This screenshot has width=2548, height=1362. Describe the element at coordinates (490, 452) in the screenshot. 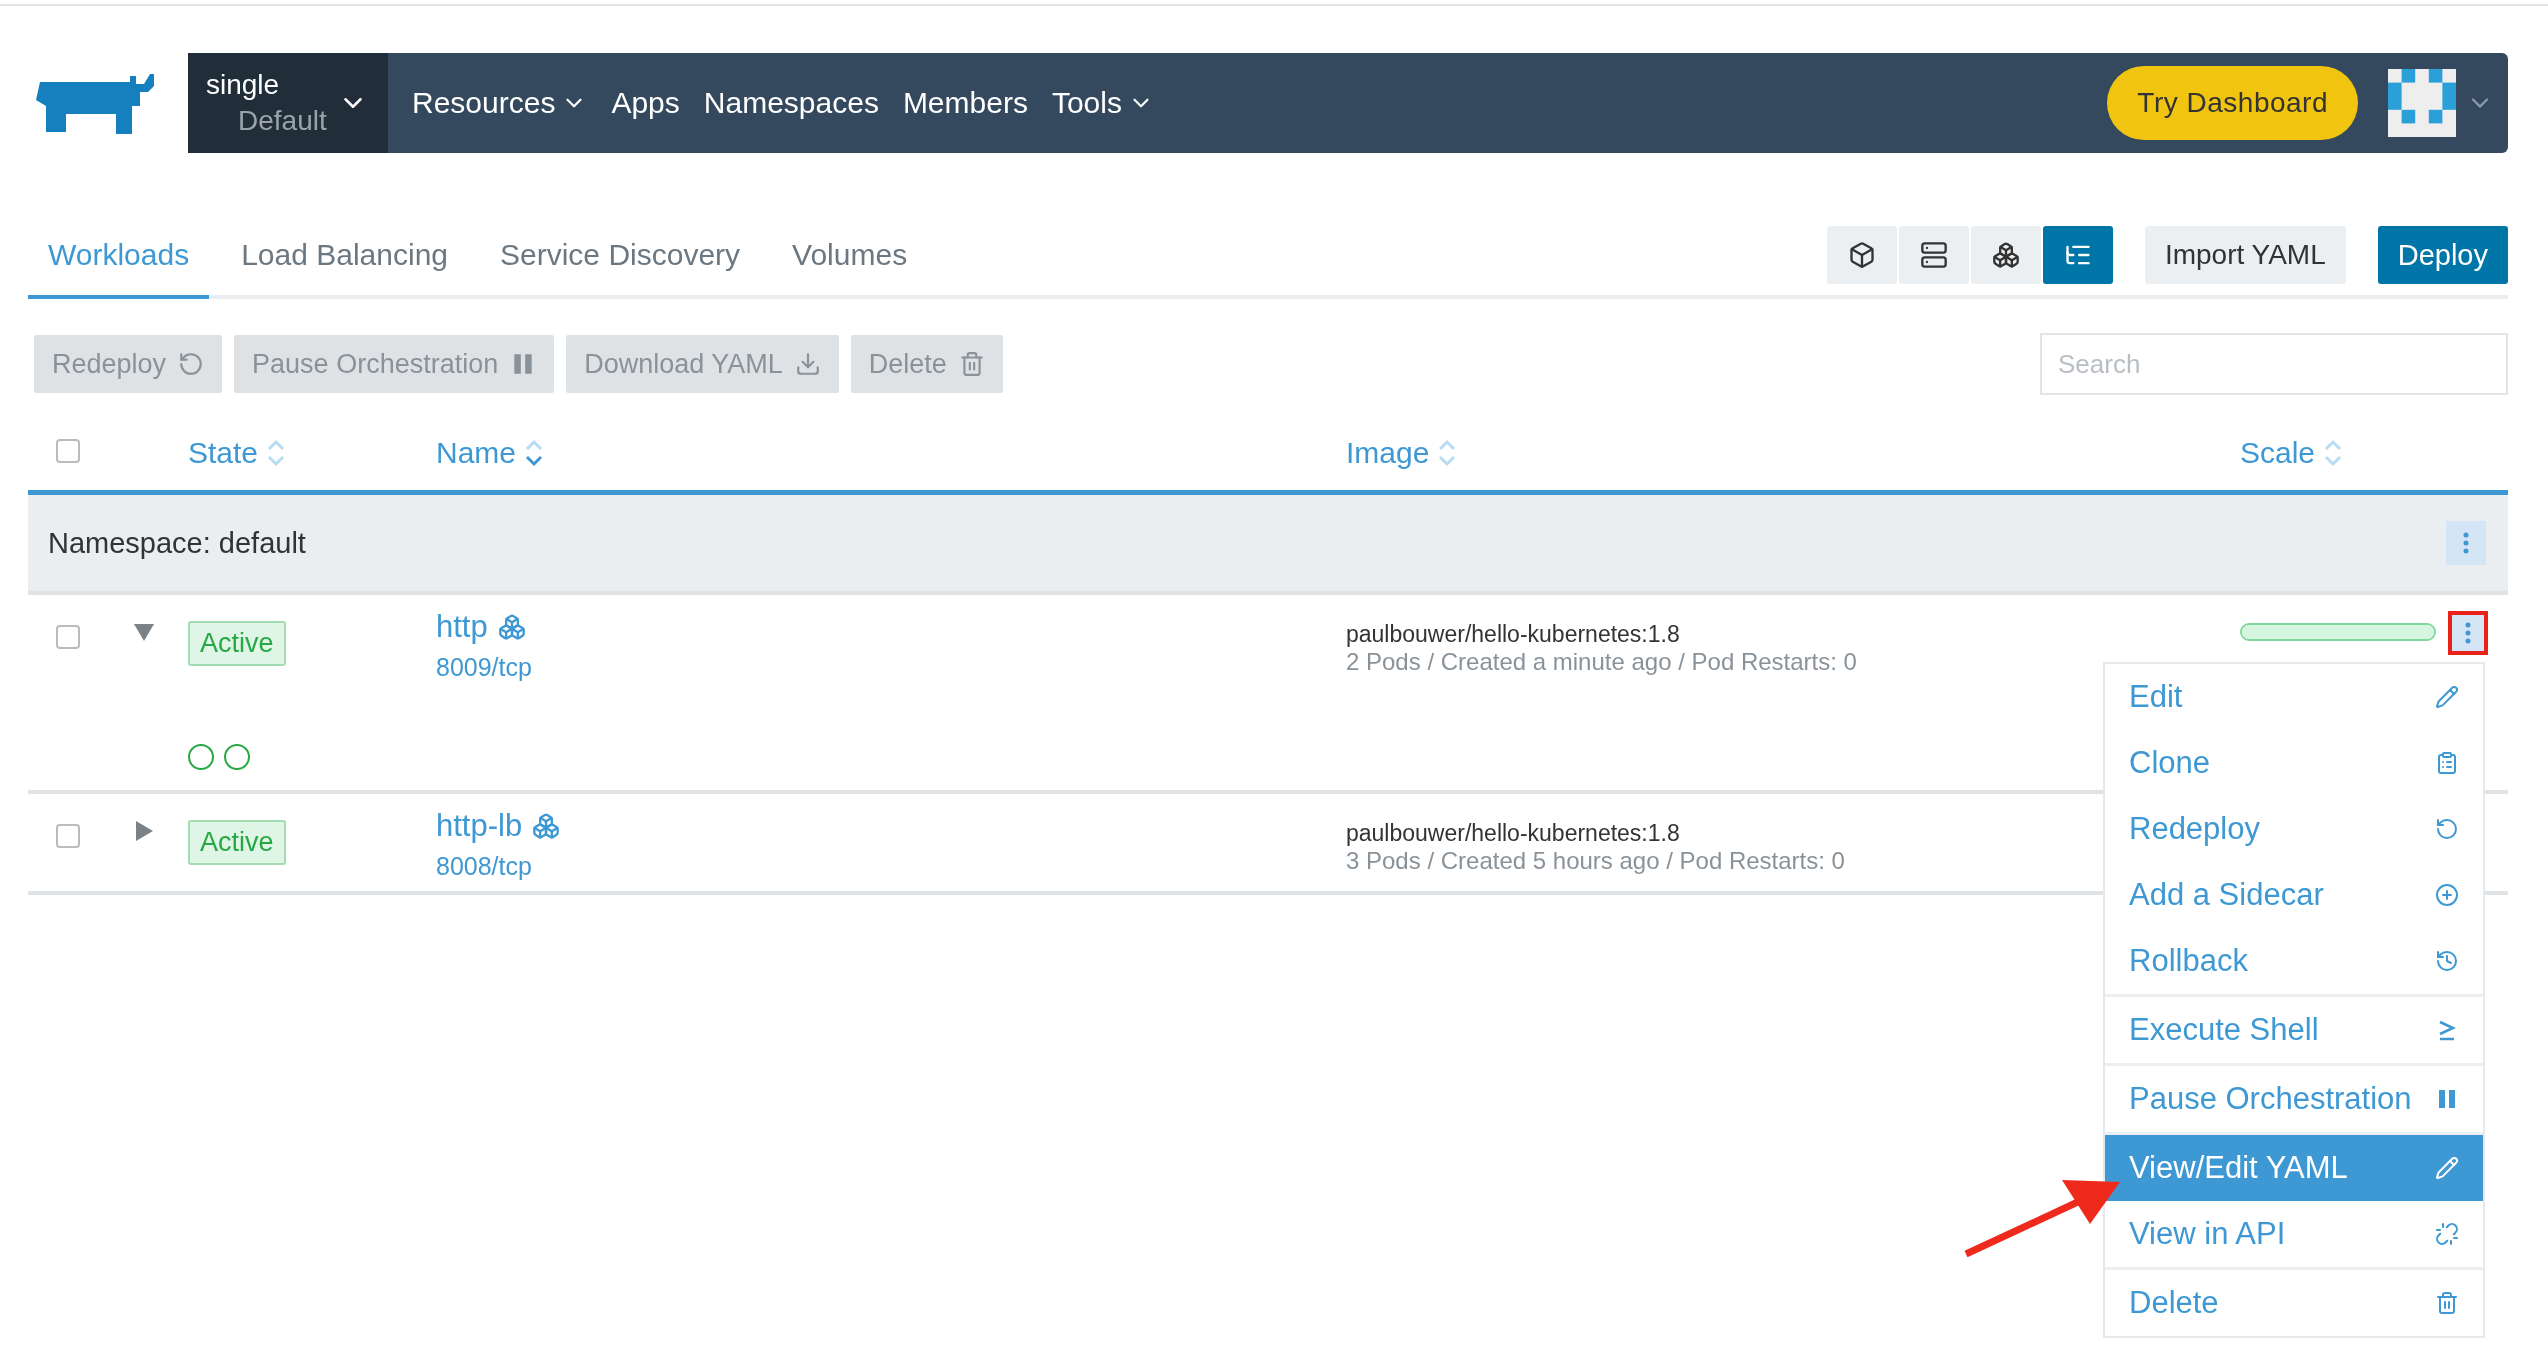

I see `column-header: Name` at that location.